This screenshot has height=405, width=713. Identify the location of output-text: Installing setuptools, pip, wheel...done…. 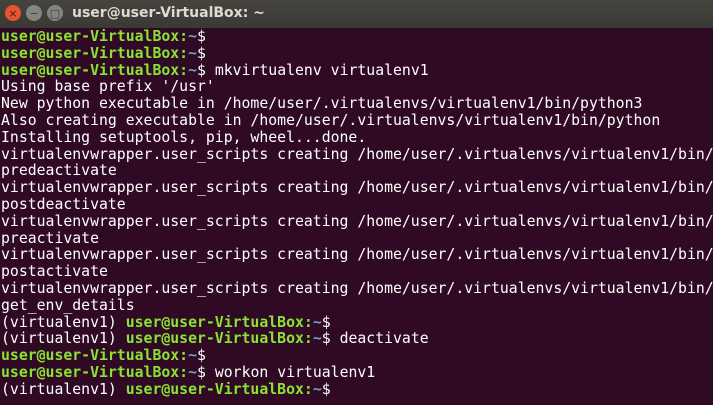
(184, 137).